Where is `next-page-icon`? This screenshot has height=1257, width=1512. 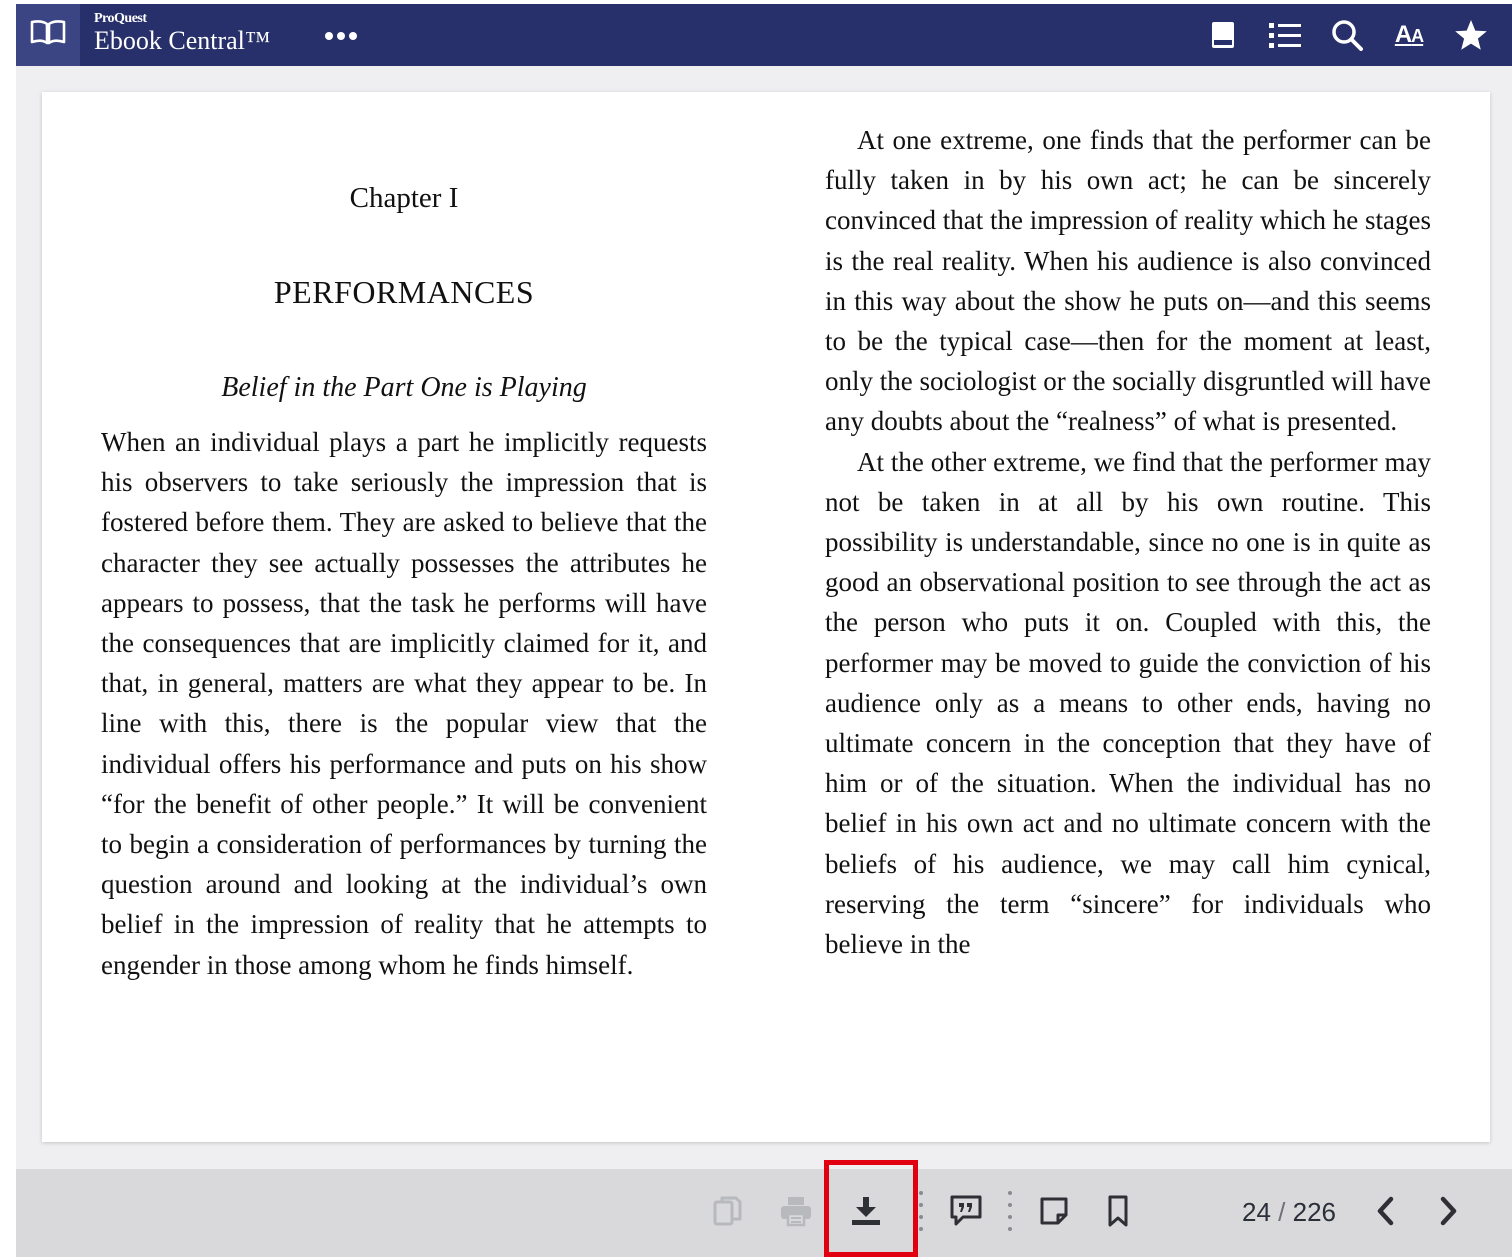 next-page-icon is located at coordinates (1448, 1211).